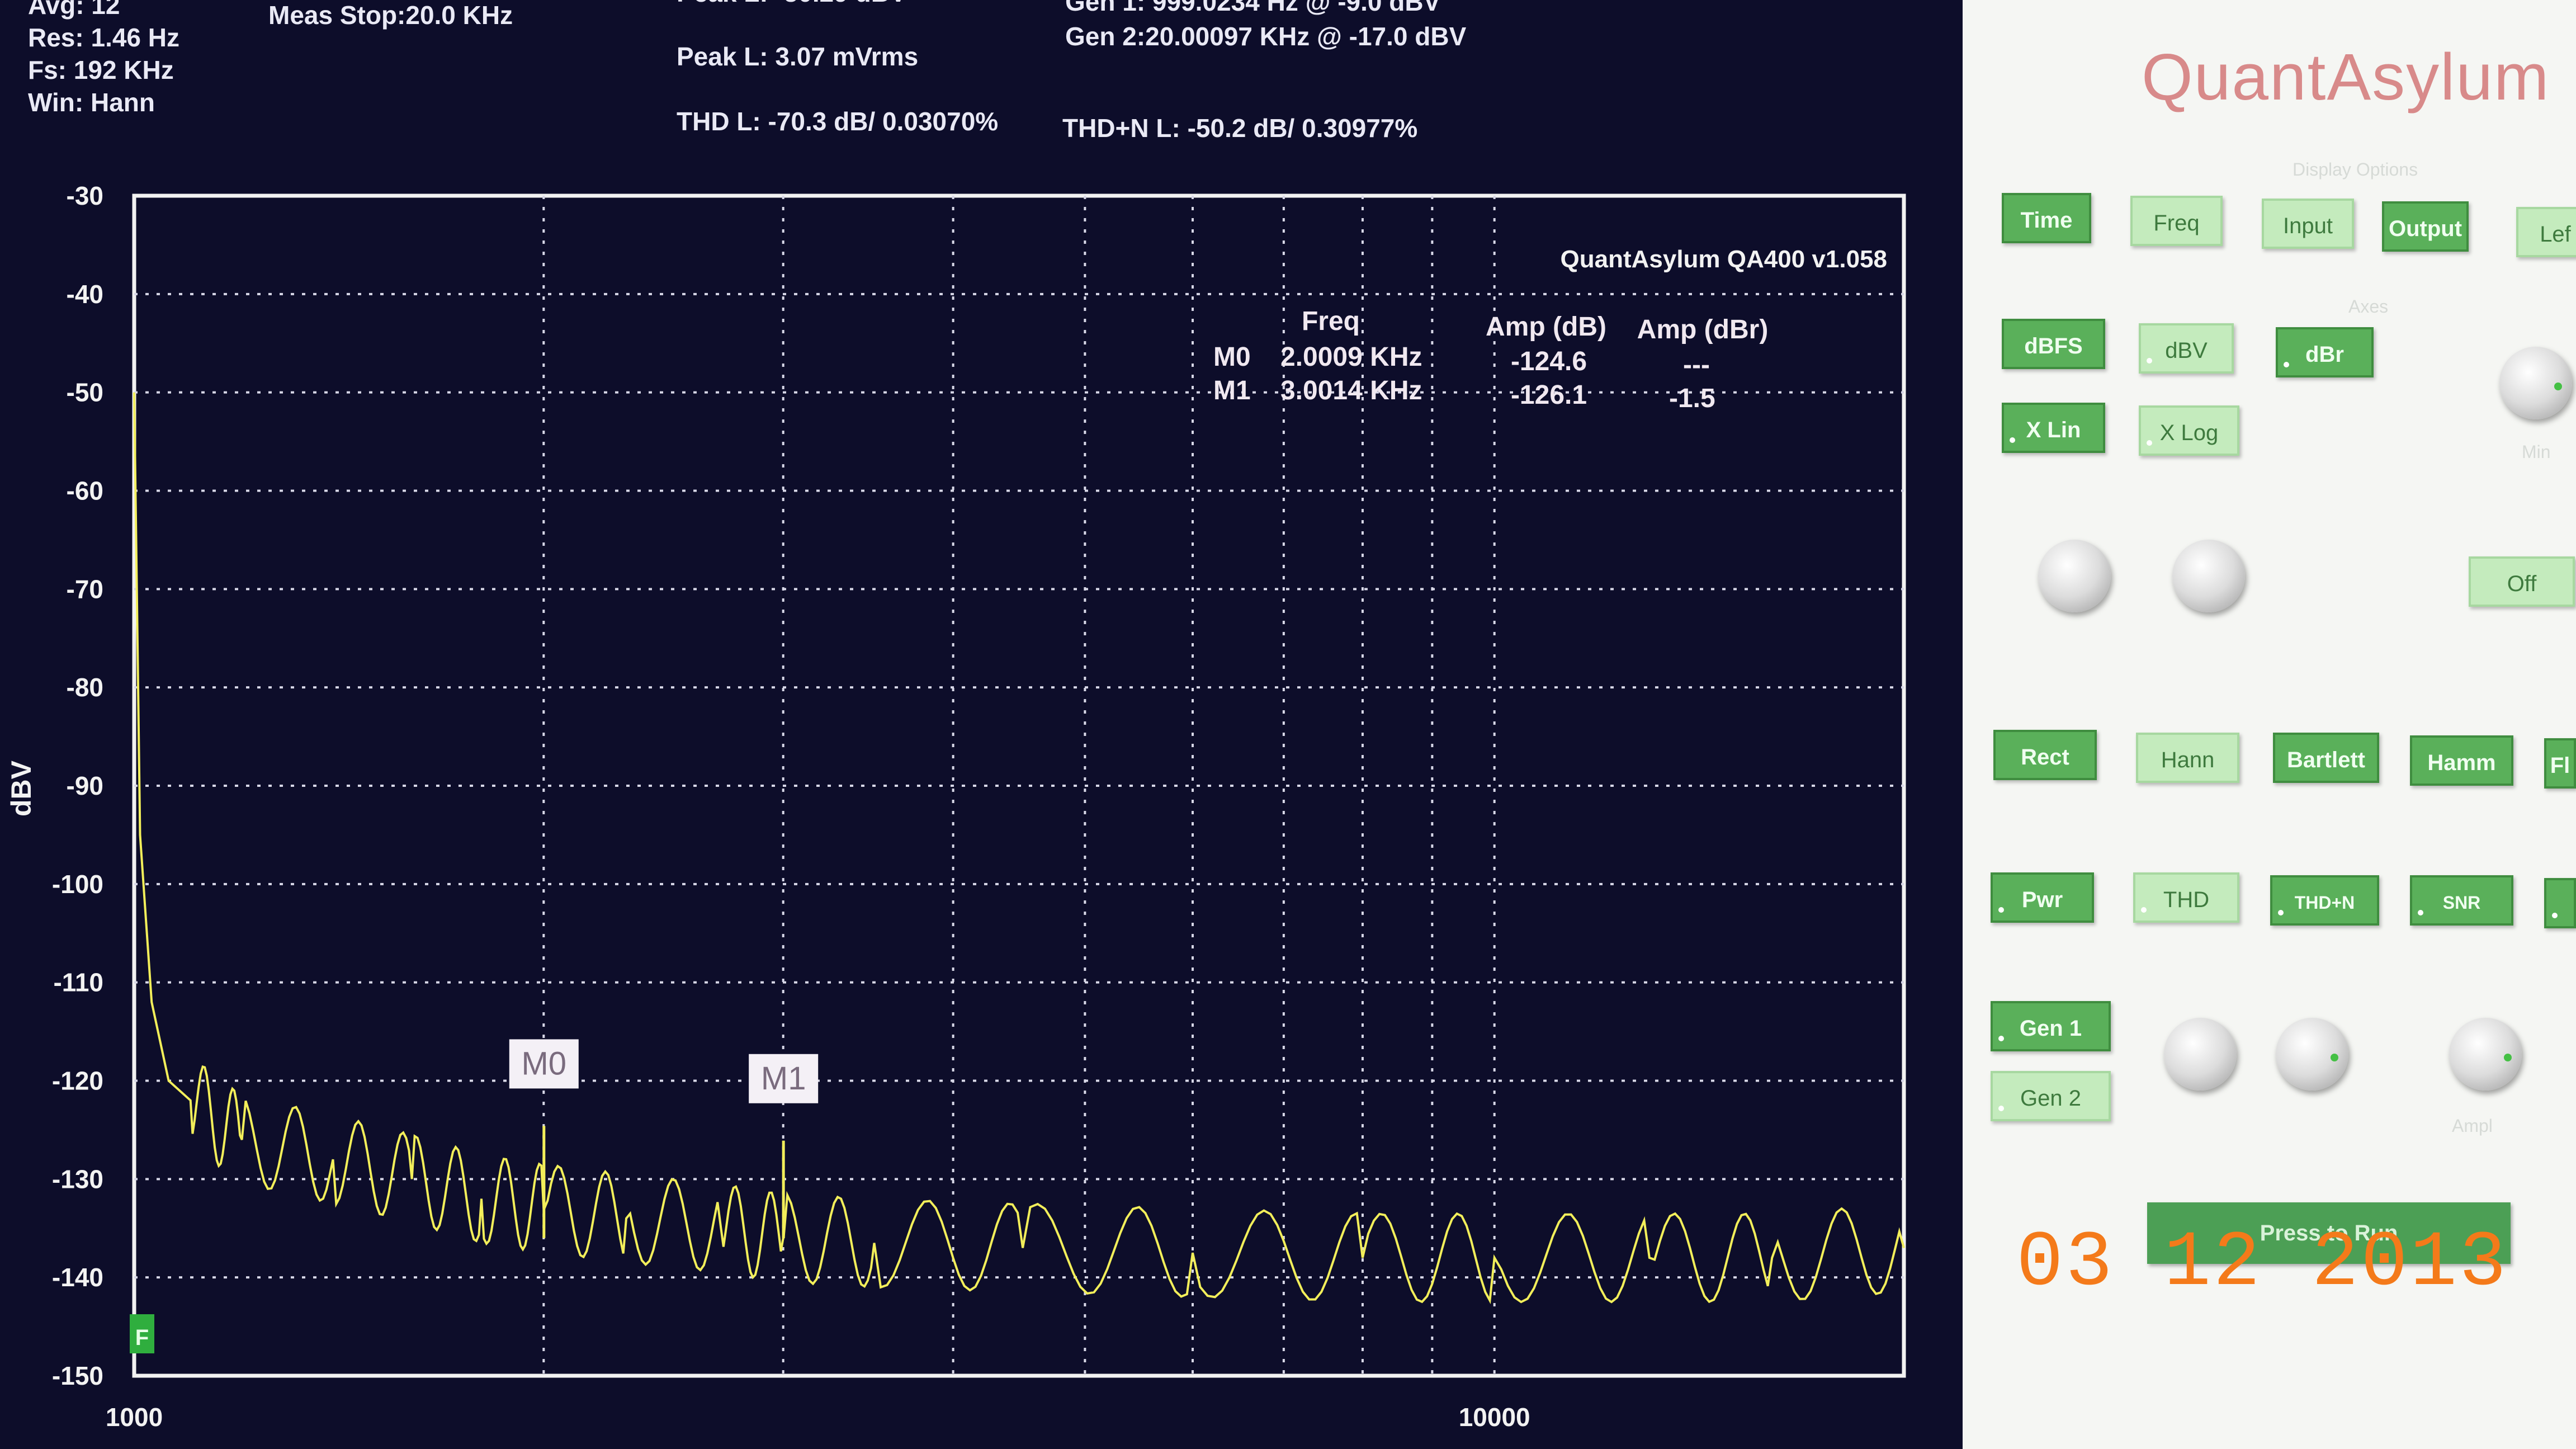 The height and width of the screenshot is (1449, 2576). I want to click on window-rect-button: Rect, so click(2045, 755).